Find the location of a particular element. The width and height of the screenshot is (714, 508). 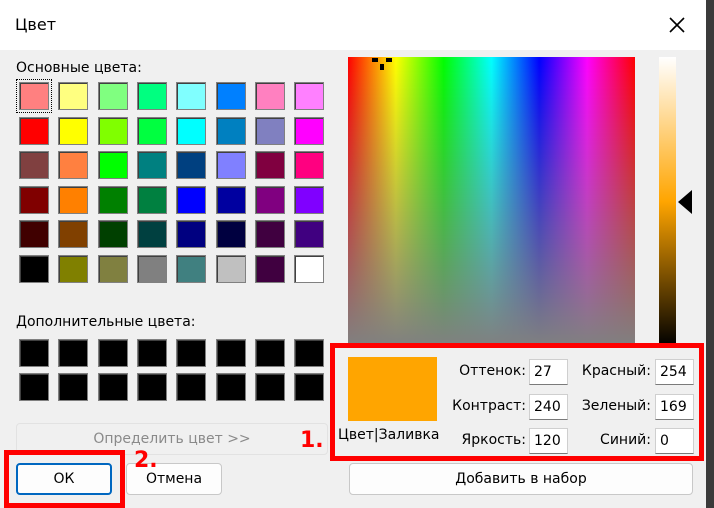

highlight-box-ok is located at coordinates (64, 479).